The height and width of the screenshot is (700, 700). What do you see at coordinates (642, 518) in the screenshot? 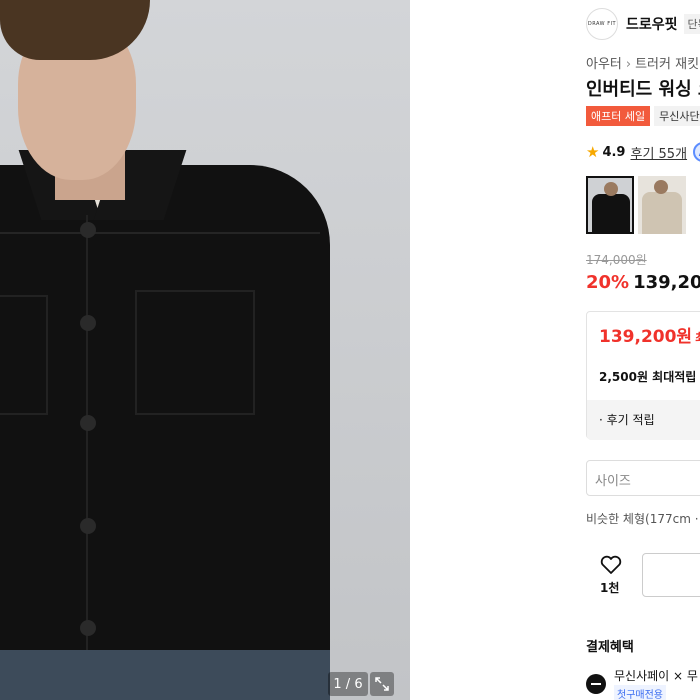
I see `similar-body-text: 비슷한 체형(177cm ·` at bounding box center [642, 518].